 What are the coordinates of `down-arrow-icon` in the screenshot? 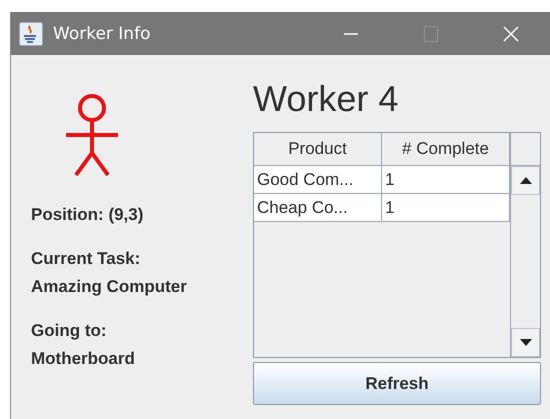 It's located at (526, 342).